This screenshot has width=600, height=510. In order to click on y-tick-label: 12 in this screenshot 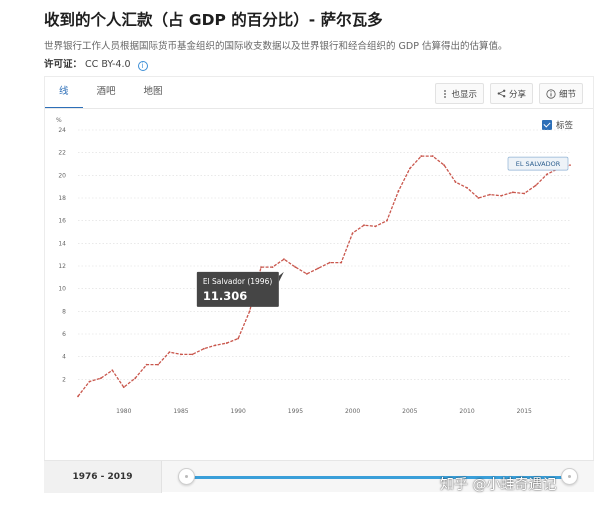, I will do `click(62, 266)`.